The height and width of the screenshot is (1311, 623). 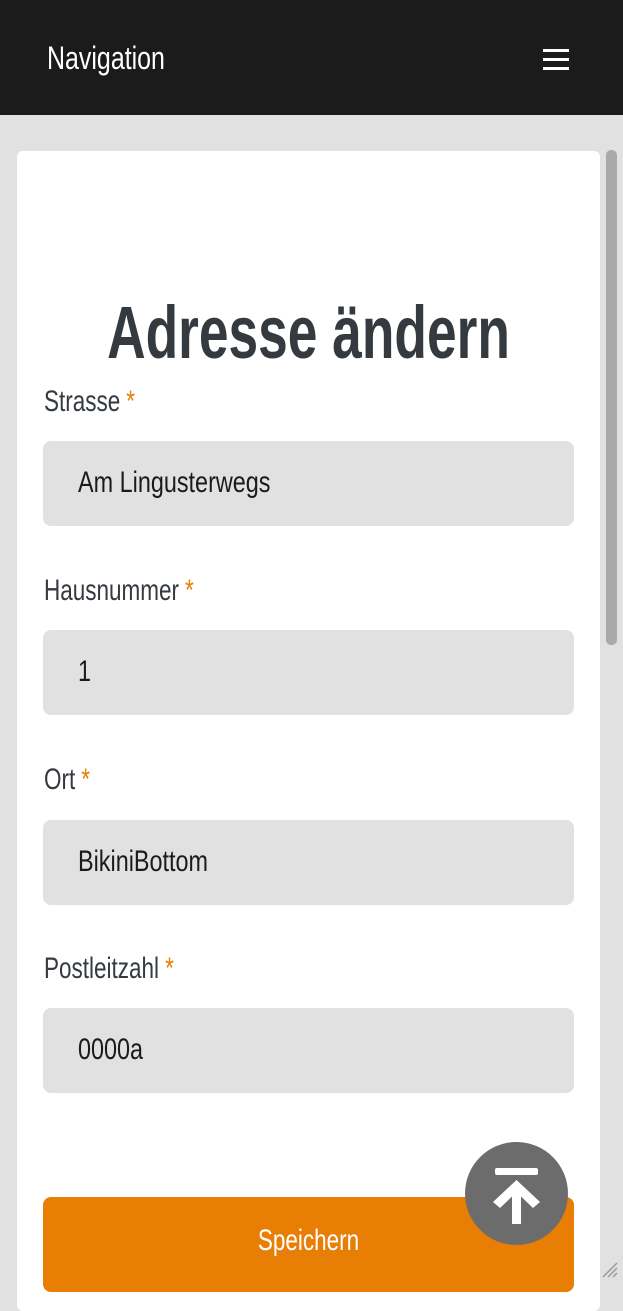 I want to click on save-button-label: Speichern, so click(x=308, y=1240).